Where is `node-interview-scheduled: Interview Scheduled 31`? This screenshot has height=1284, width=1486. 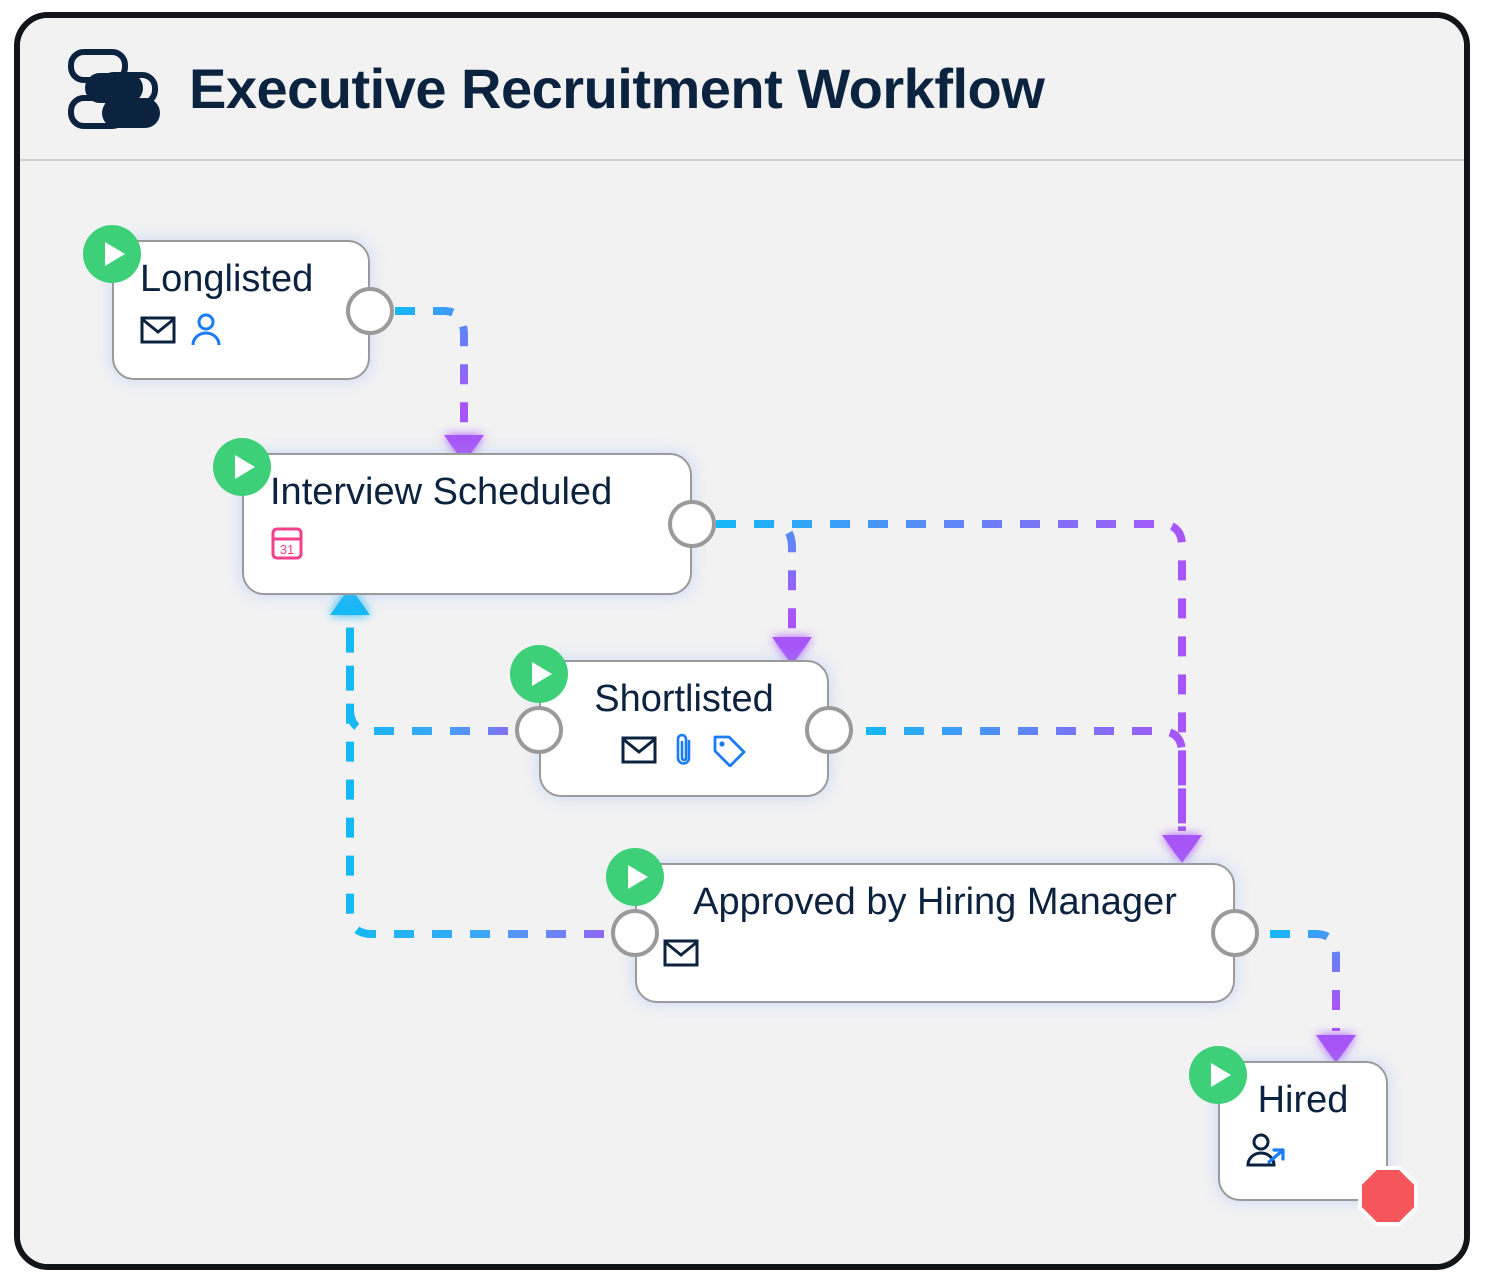
node-interview-scheduled: Interview Scheduled 31 is located at coordinates (467, 524).